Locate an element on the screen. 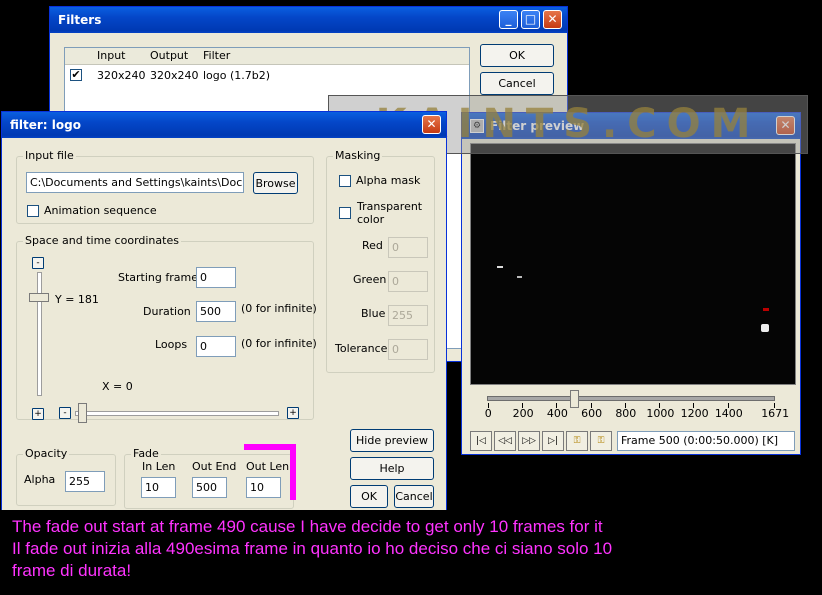 Image resolution: width=822 pixels, height=595 pixels. timeline-tick-label: 800 is located at coordinates (626, 413).